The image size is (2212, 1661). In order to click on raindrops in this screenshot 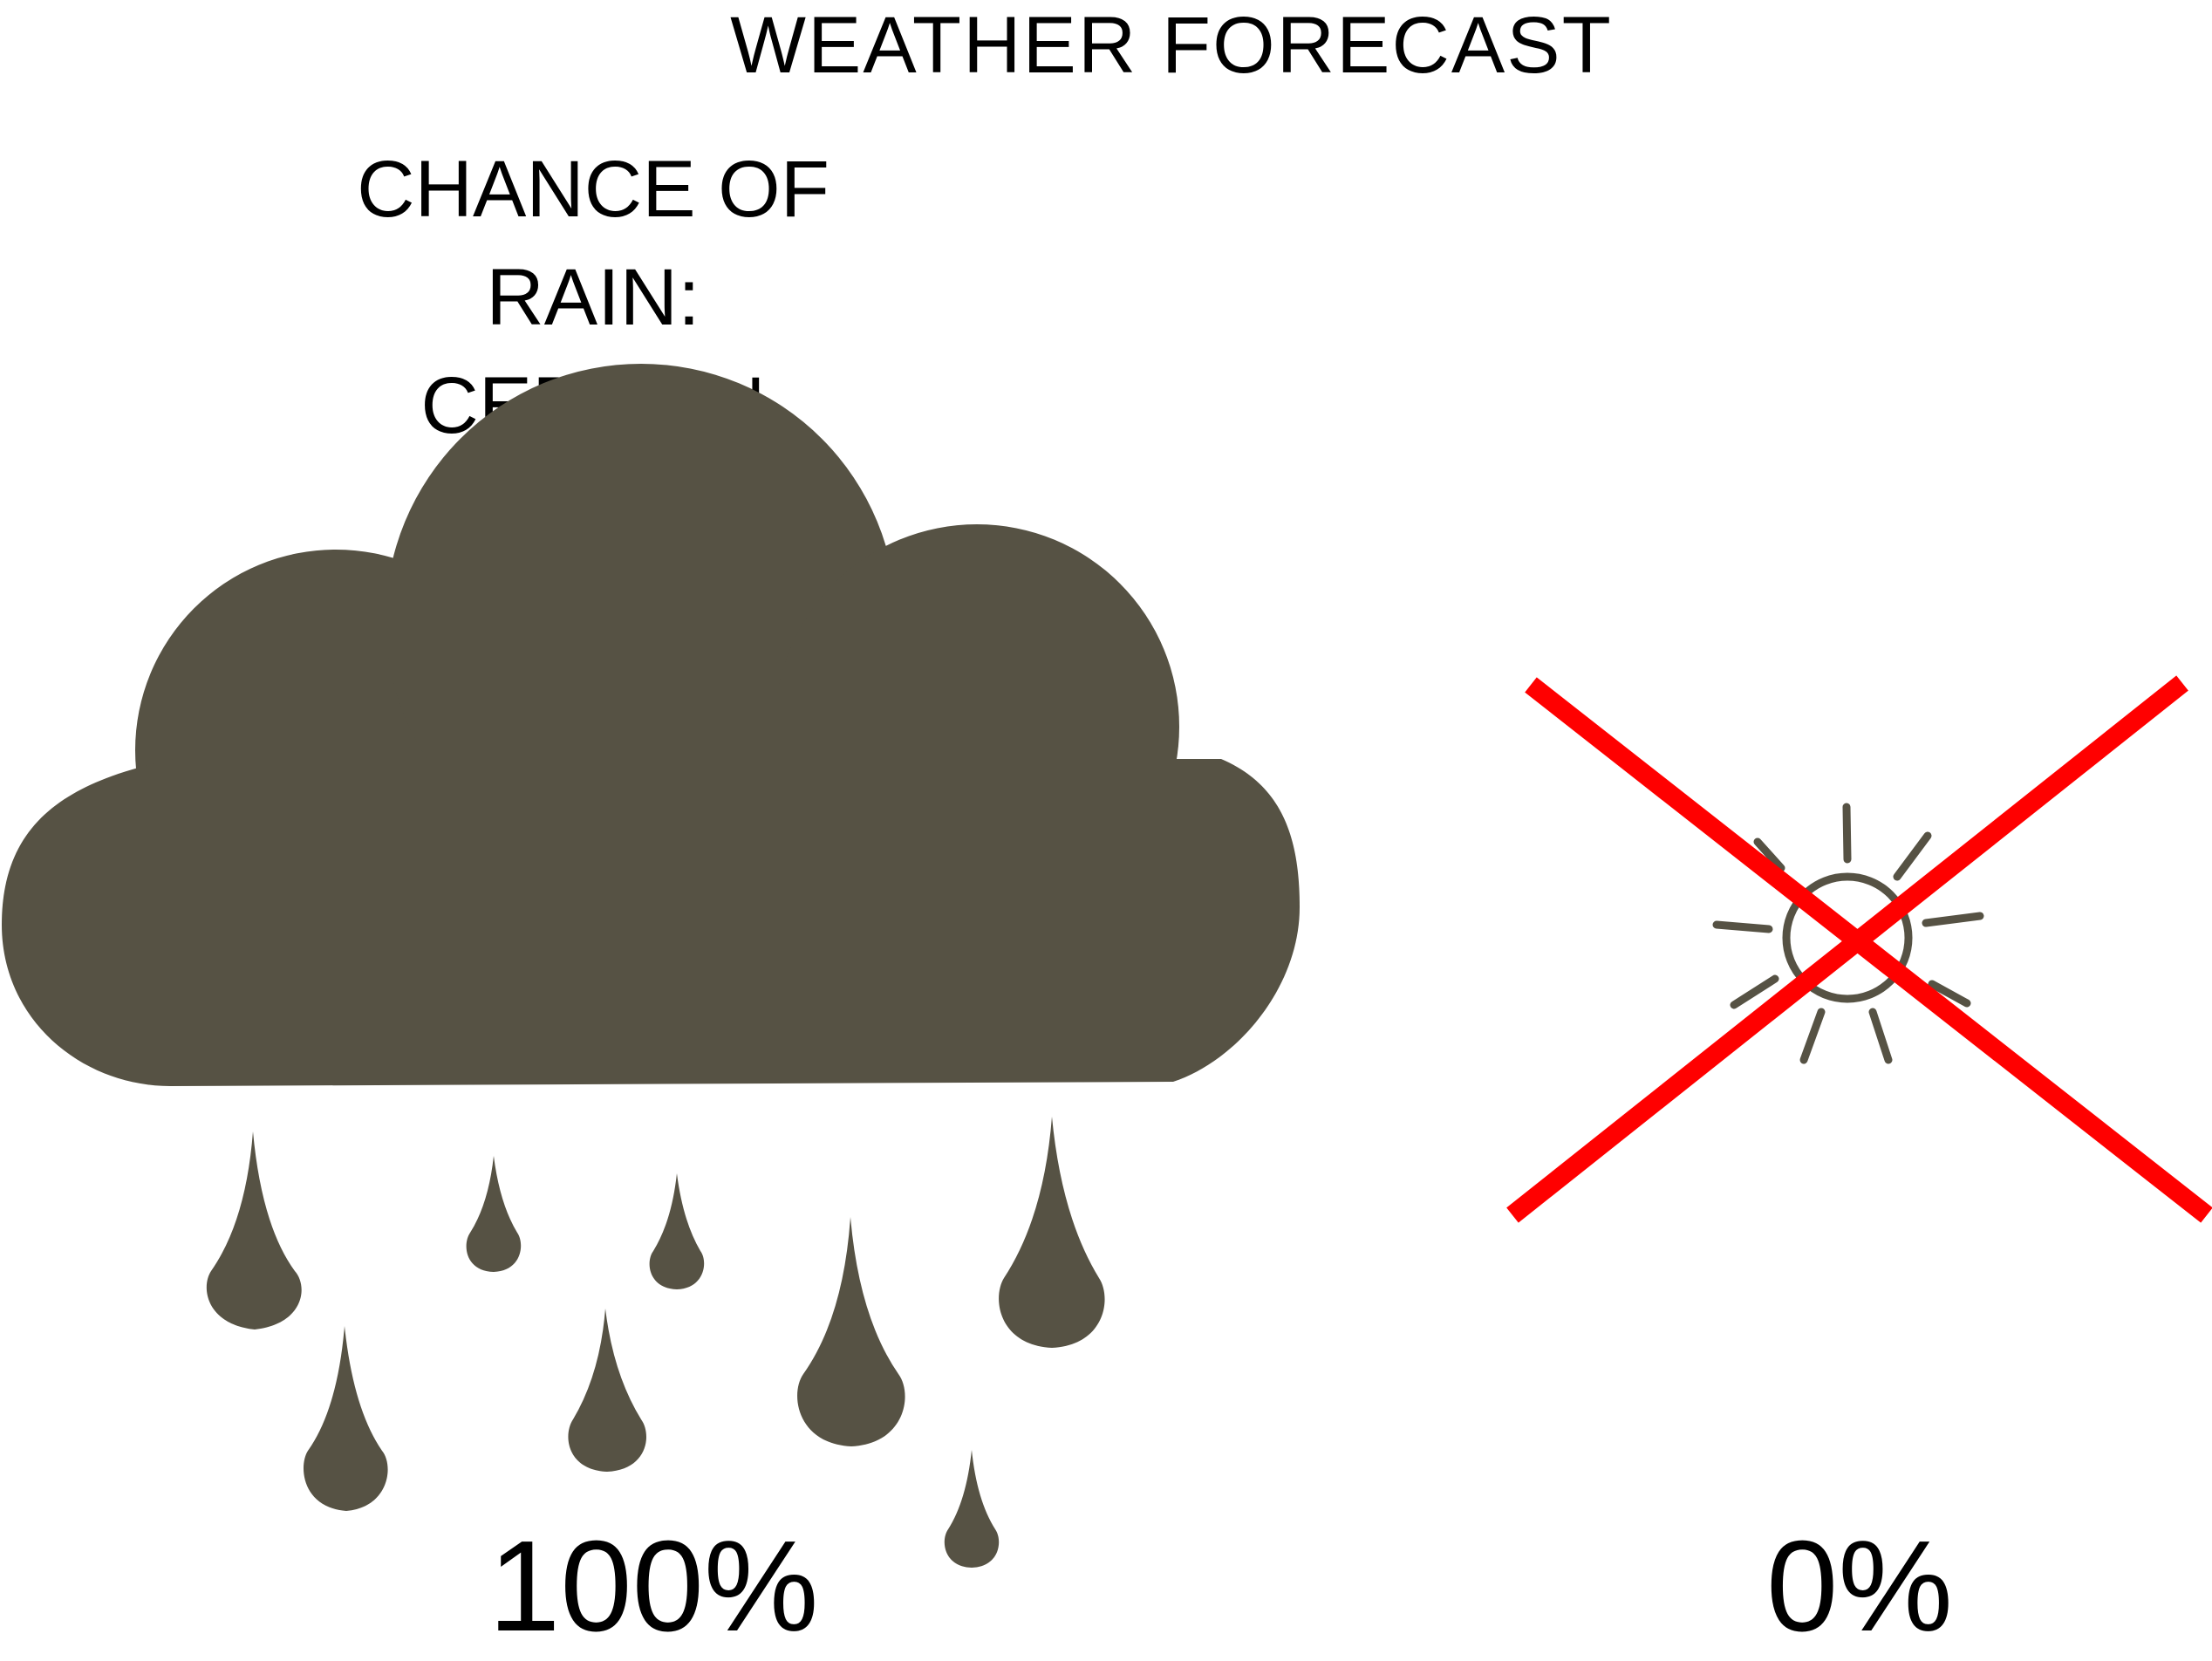, I will do `click(655, 1342)`.